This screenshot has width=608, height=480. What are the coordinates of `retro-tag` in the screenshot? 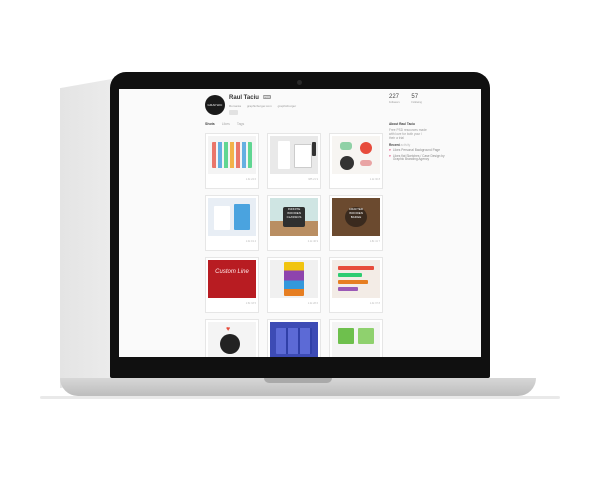 It's located at (366, 163).